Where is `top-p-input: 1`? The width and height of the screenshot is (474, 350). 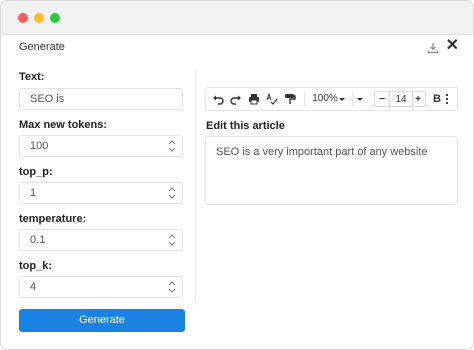 top-p-input: 1 is located at coordinates (101, 193).